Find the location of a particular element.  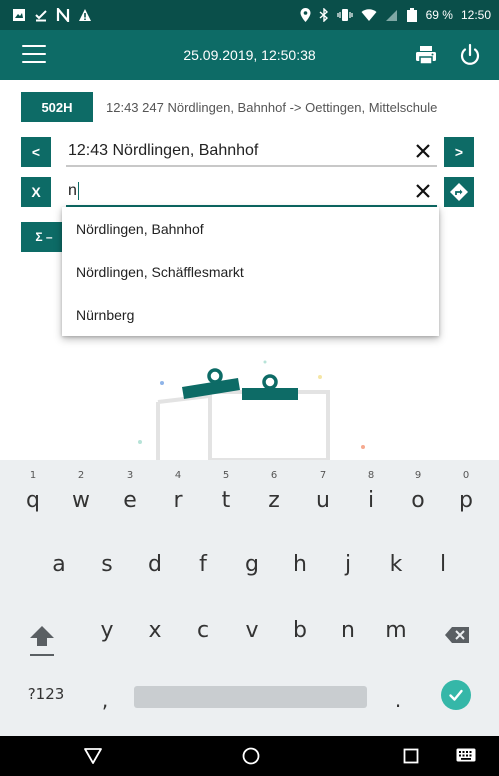

key-t: 5t is located at coordinates (226, 494).